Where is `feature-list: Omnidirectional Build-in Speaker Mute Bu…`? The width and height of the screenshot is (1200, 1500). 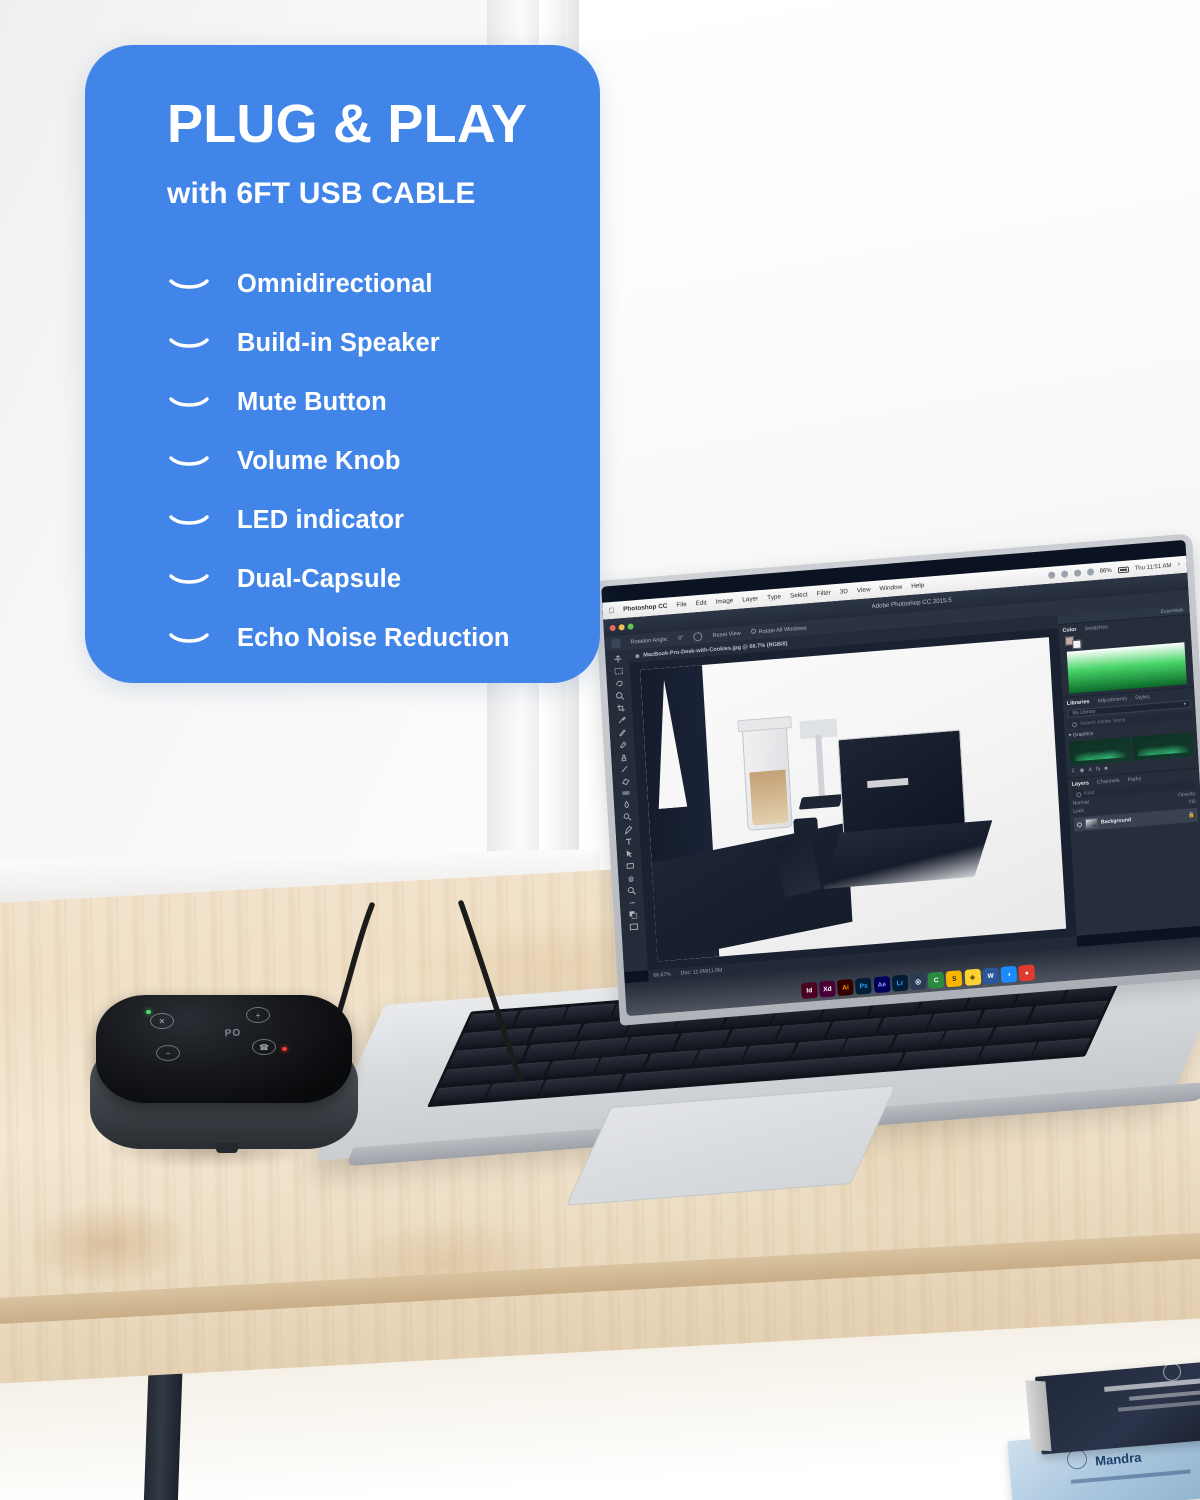 feature-list: Omnidirectional Build-in Speaker Mute Bu… is located at coordinates (342, 461).